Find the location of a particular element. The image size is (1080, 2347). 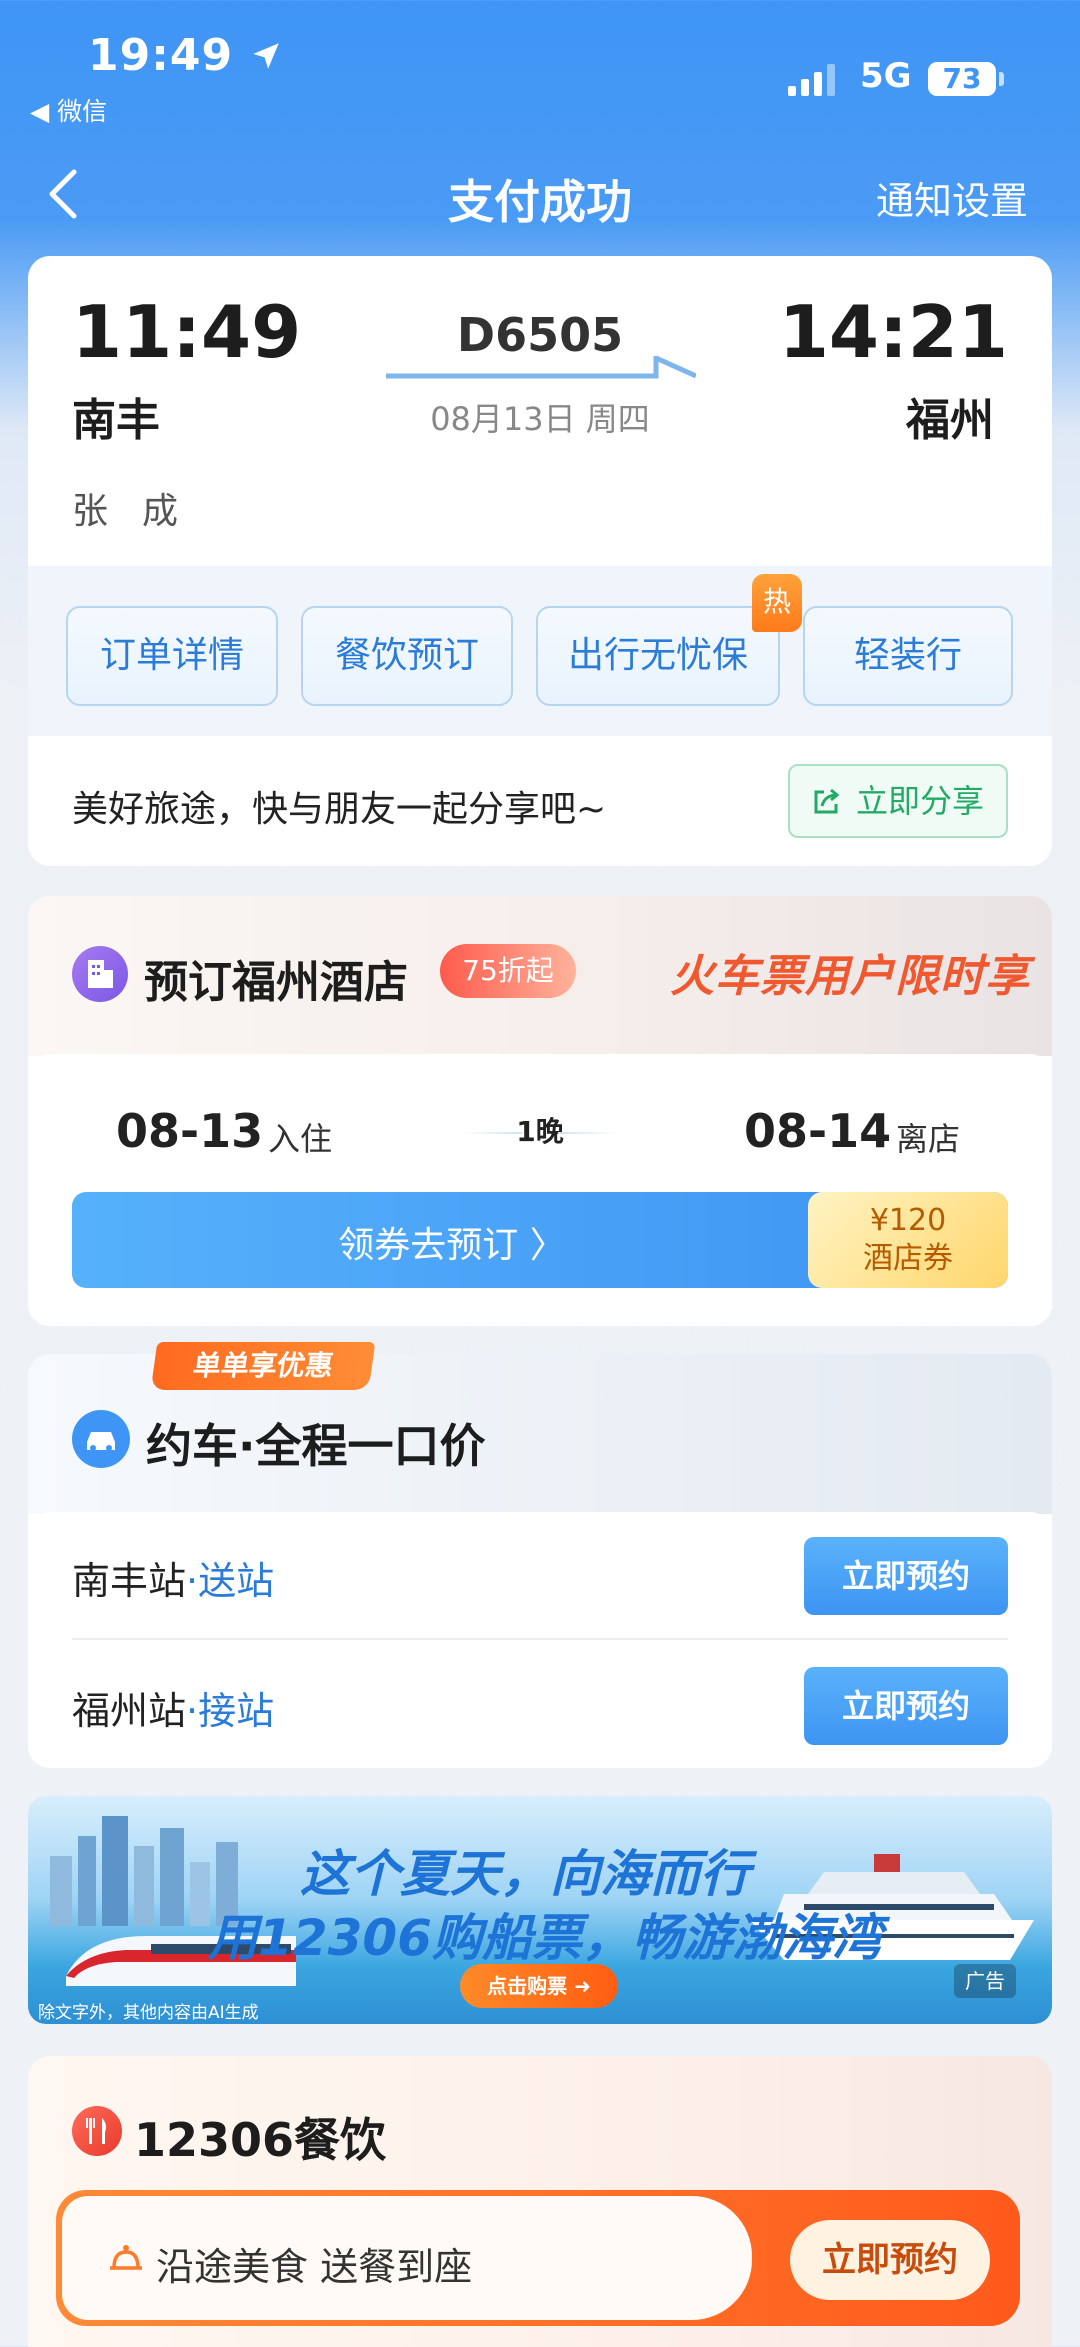

dropoff-service: ·送站 is located at coordinates (230, 1581).